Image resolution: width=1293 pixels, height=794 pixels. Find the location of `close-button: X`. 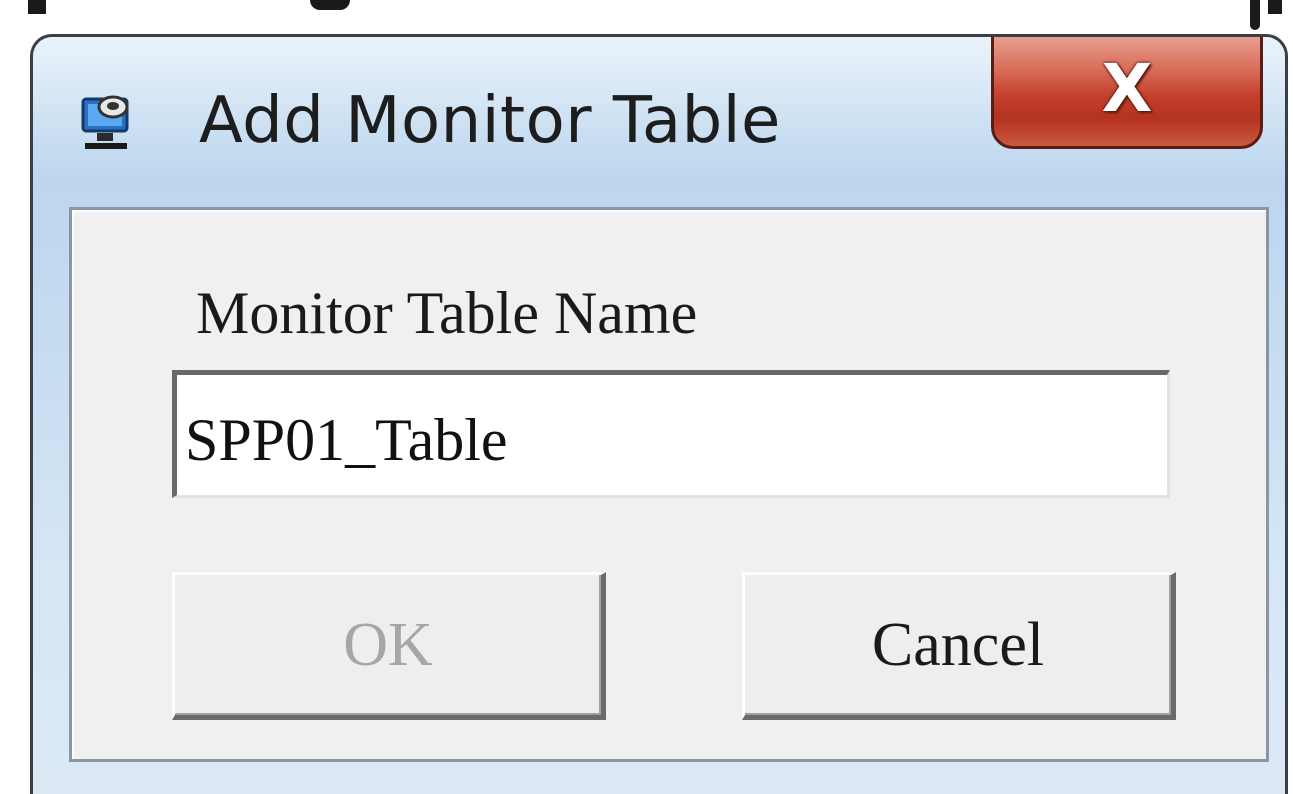

close-button: X is located at coordinates (1127, 93).